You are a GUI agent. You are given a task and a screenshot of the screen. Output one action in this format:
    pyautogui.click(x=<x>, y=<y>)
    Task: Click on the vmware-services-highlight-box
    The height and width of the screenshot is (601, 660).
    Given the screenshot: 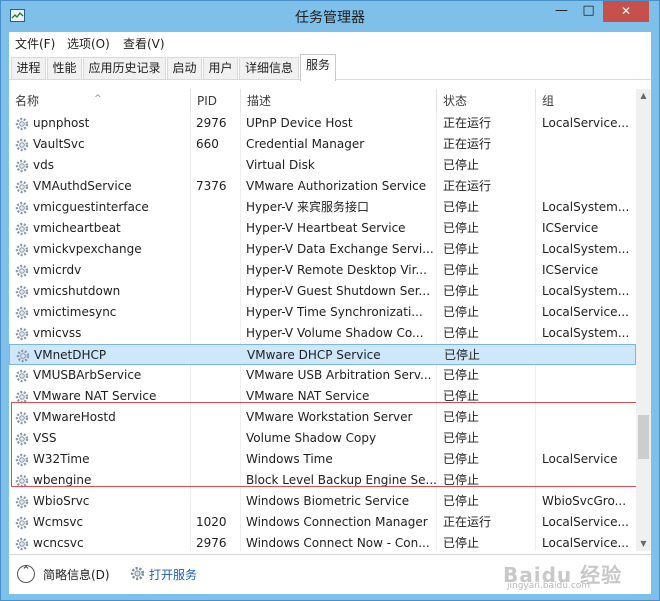 What is the action you would take?
    pyautogui.click(x=325, y=444)
    